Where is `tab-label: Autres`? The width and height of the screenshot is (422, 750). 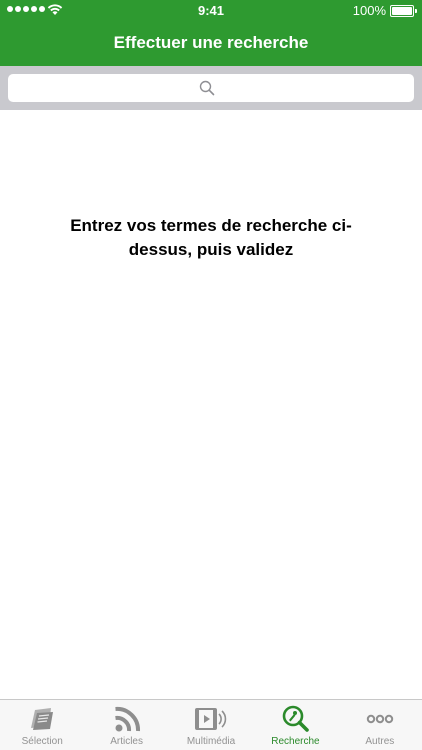
tab-label: Autres is located at coordinates (380, 741).